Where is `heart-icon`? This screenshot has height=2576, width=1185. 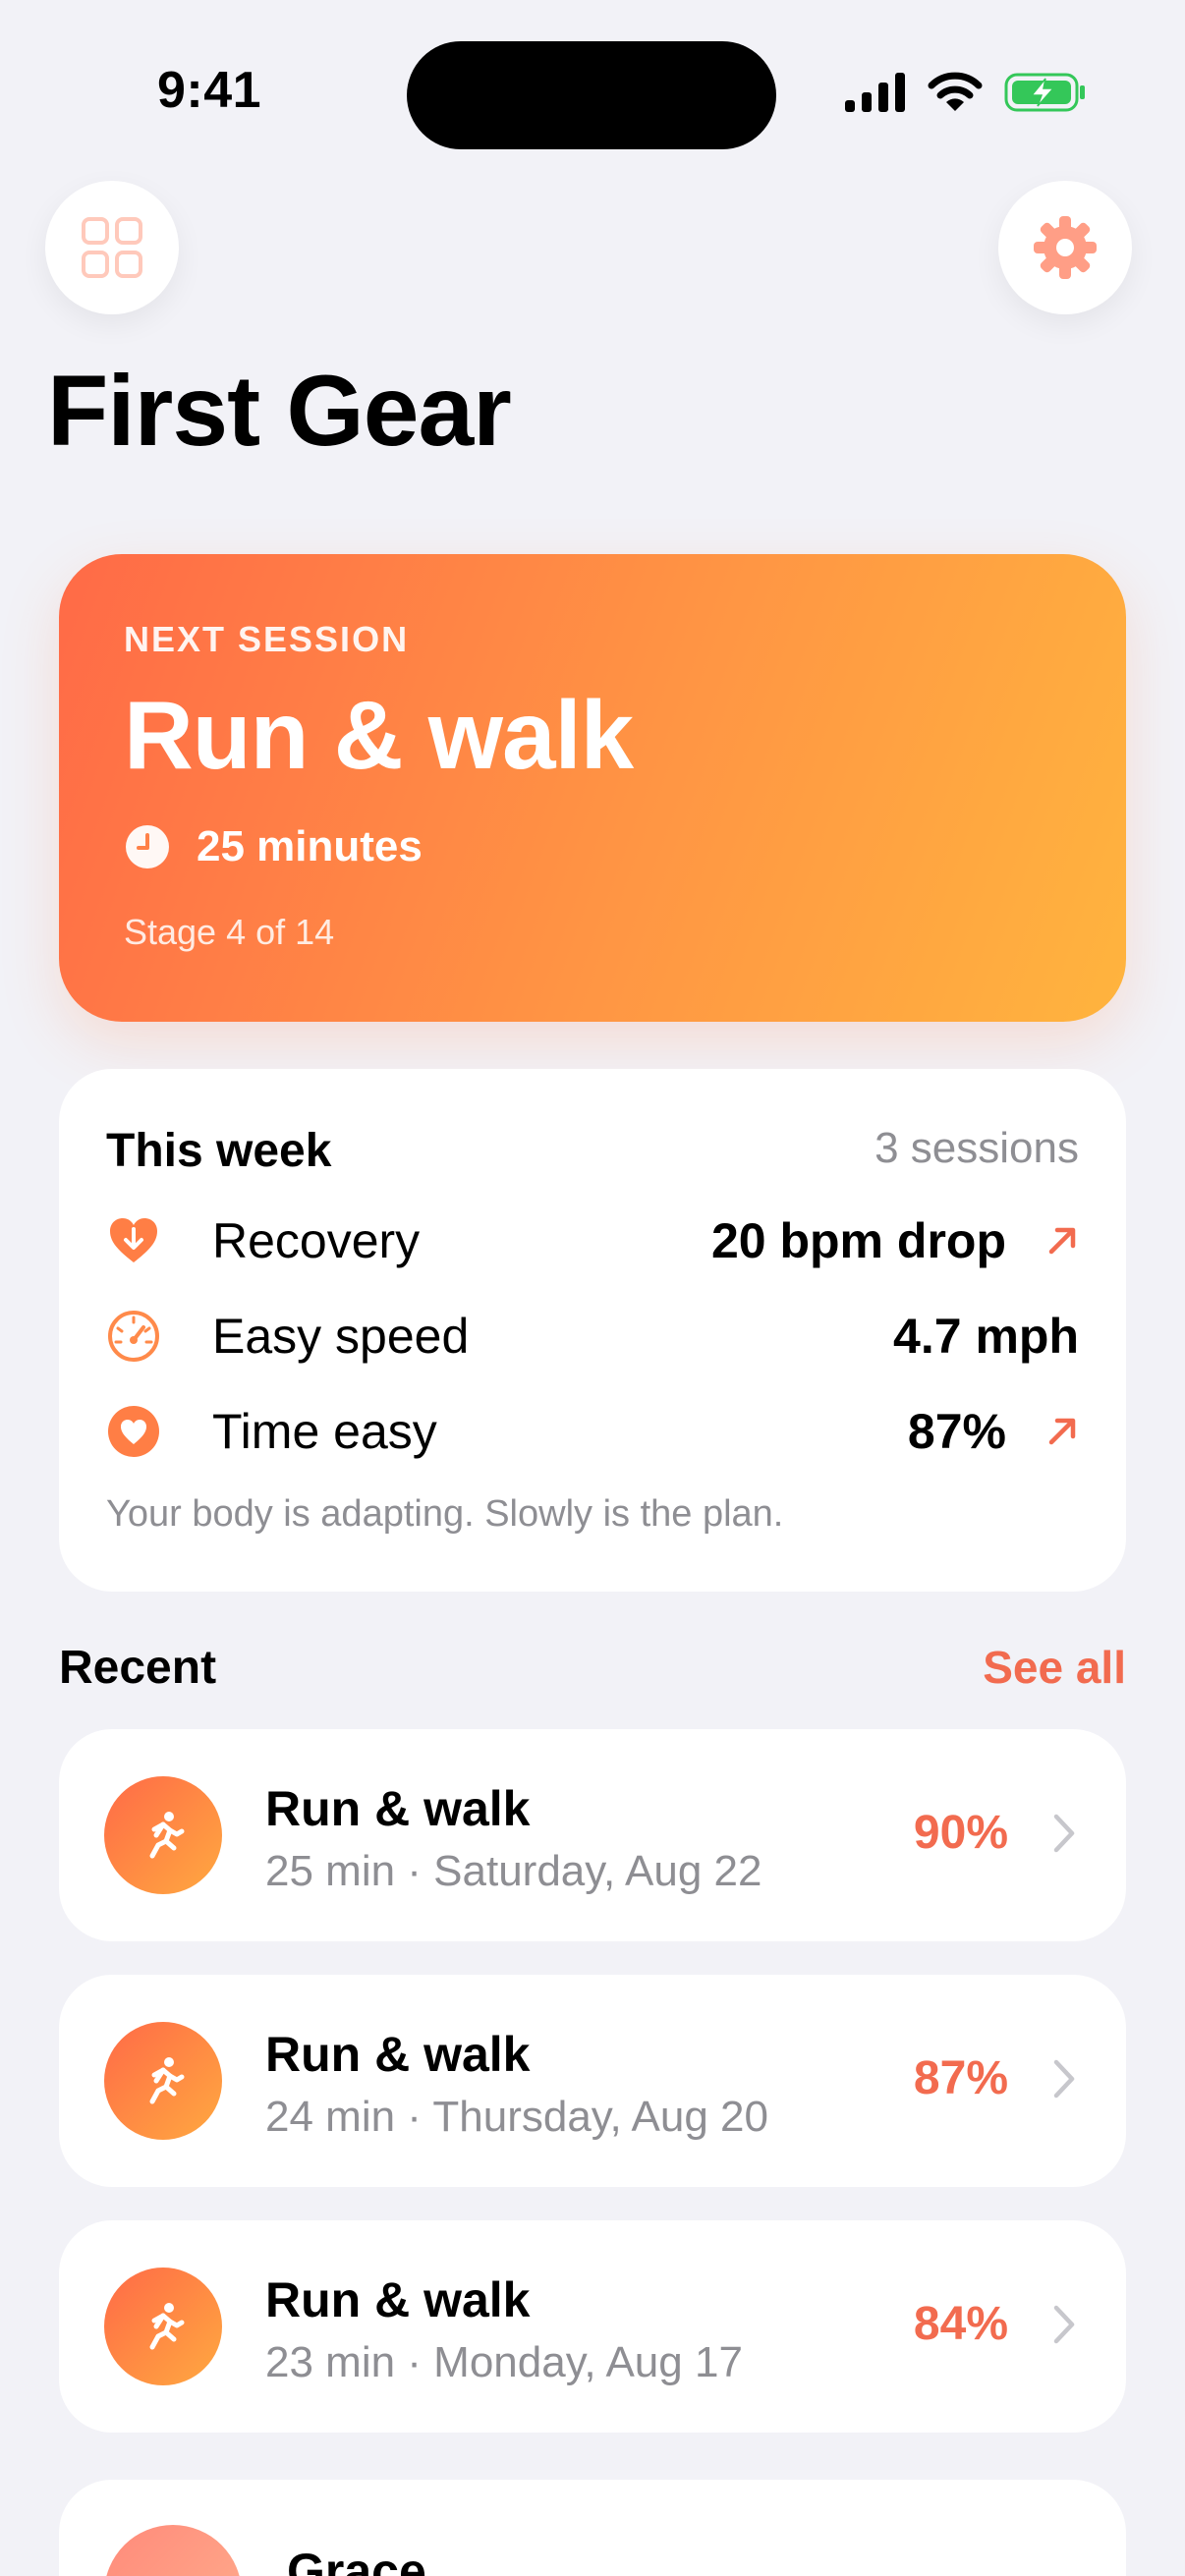 heart-icon is located at coordinates (134, 1431).